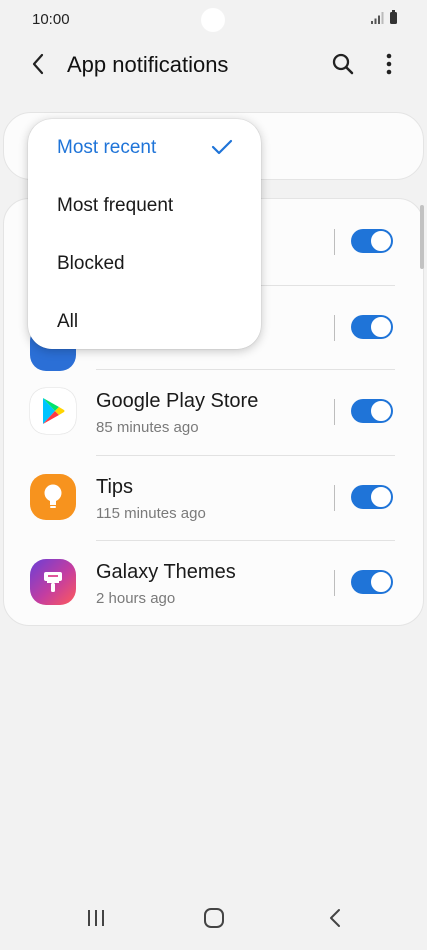 The image size is (427, 950). I want to click on more-options-button, so click(389, 64).